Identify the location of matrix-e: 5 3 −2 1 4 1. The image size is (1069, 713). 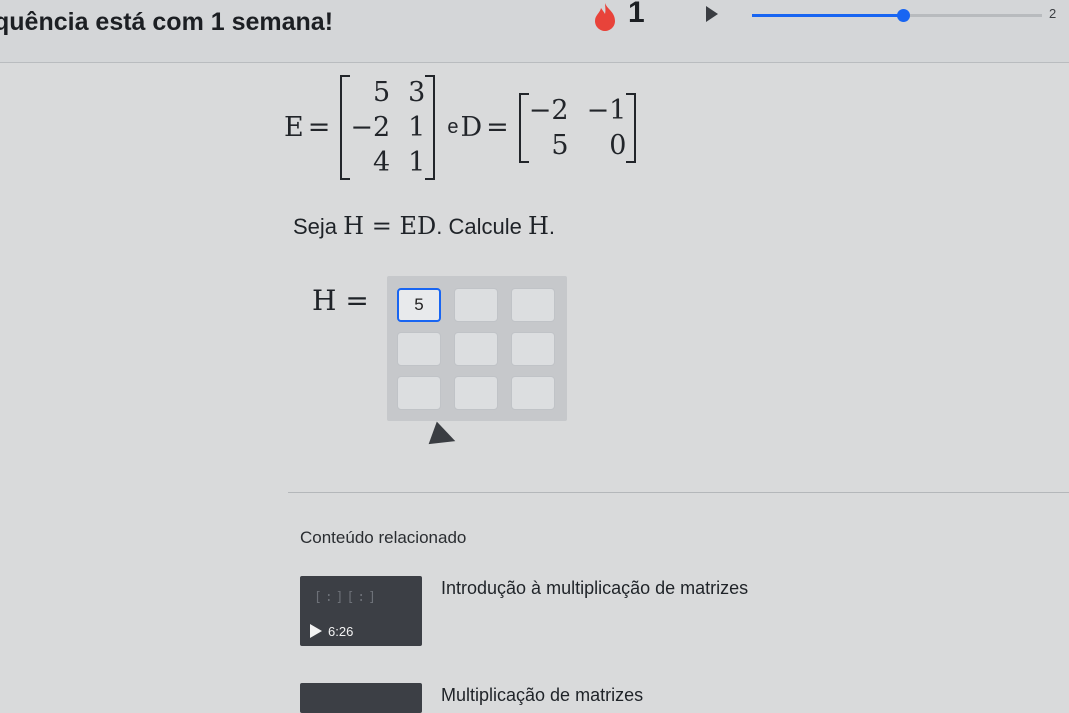
(388, 127).